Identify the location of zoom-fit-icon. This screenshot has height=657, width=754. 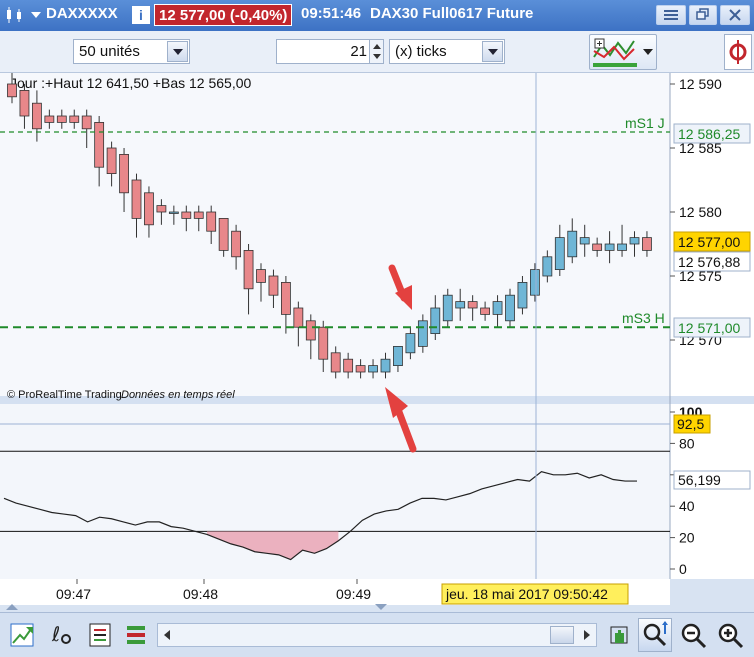
(655, 634).